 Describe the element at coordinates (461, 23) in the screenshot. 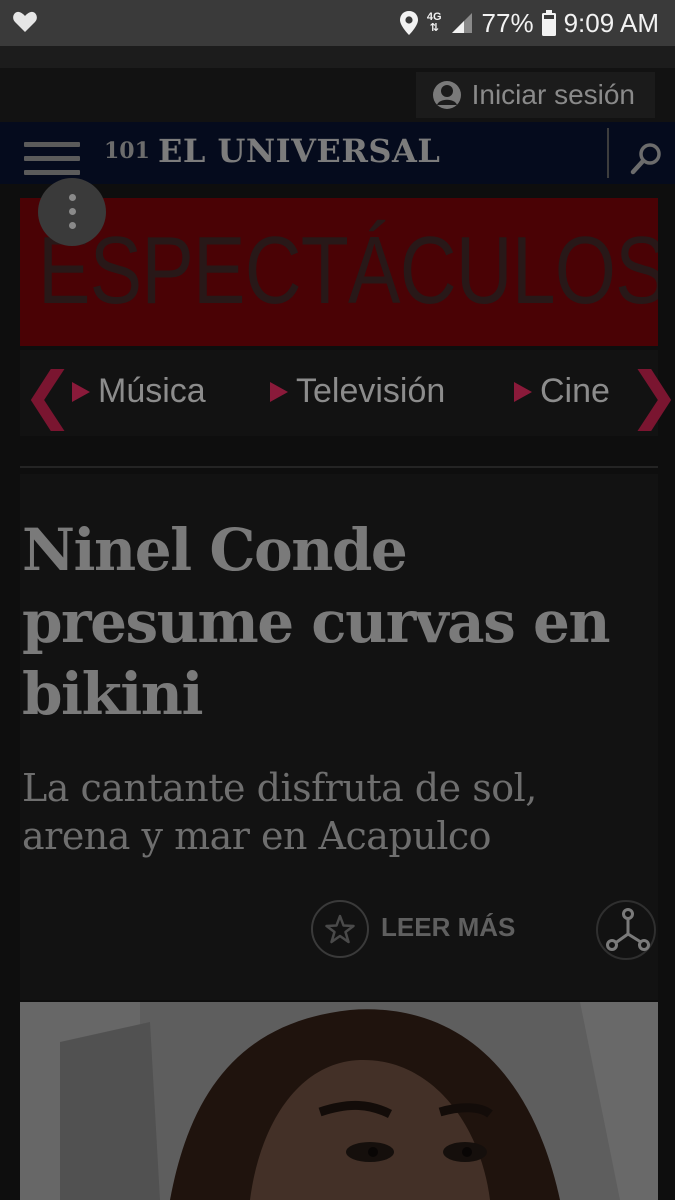

I see `signal-icon` at that location.